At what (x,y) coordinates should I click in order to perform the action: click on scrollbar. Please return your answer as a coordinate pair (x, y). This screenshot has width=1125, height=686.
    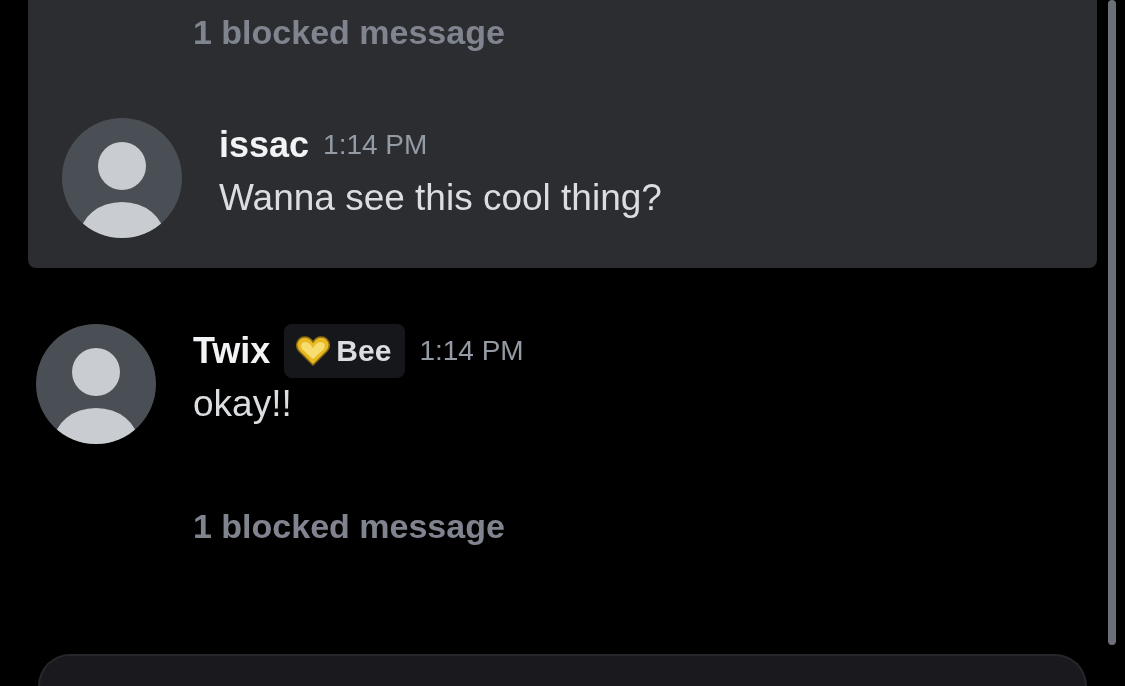
    Looking at the image, I should click on (1112, 322).